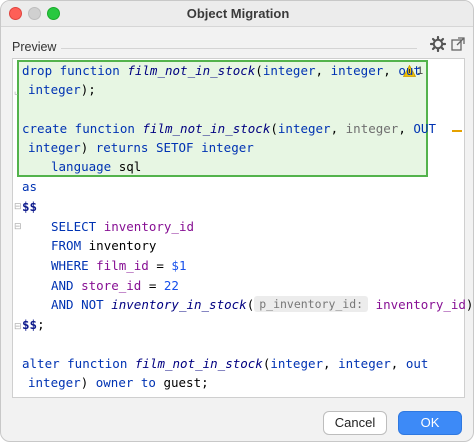 This screenshot has width=474, height=442. I want to click on parameter-hint: p_inventory_id:, so click(311, 304).